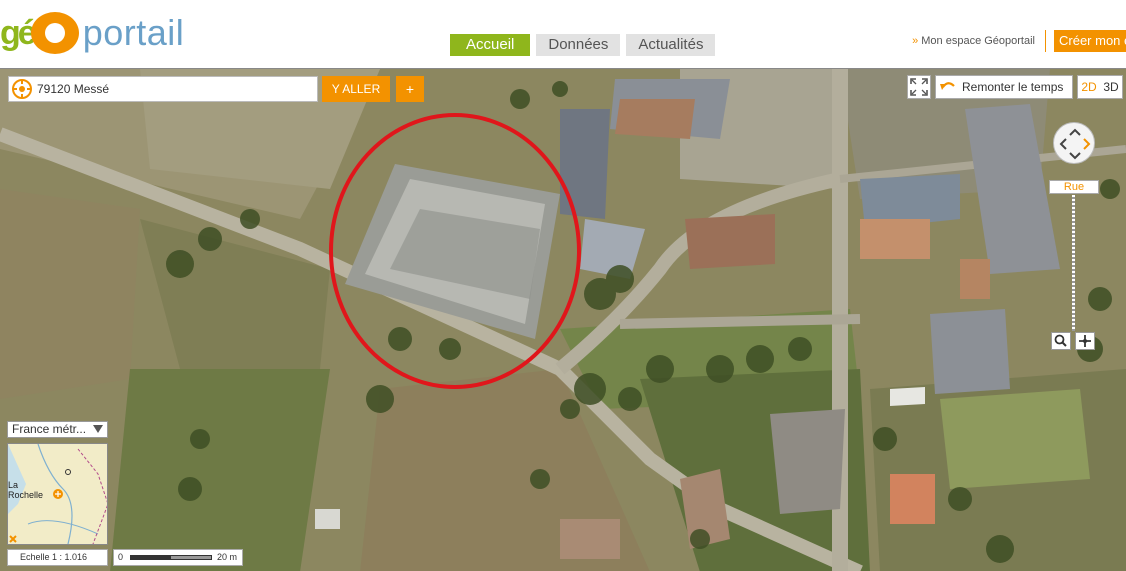  What do you see at coordinates (356, 89) in the screenshot?
I see `go-button: Y ALLER` at bounding box center [356, 89].